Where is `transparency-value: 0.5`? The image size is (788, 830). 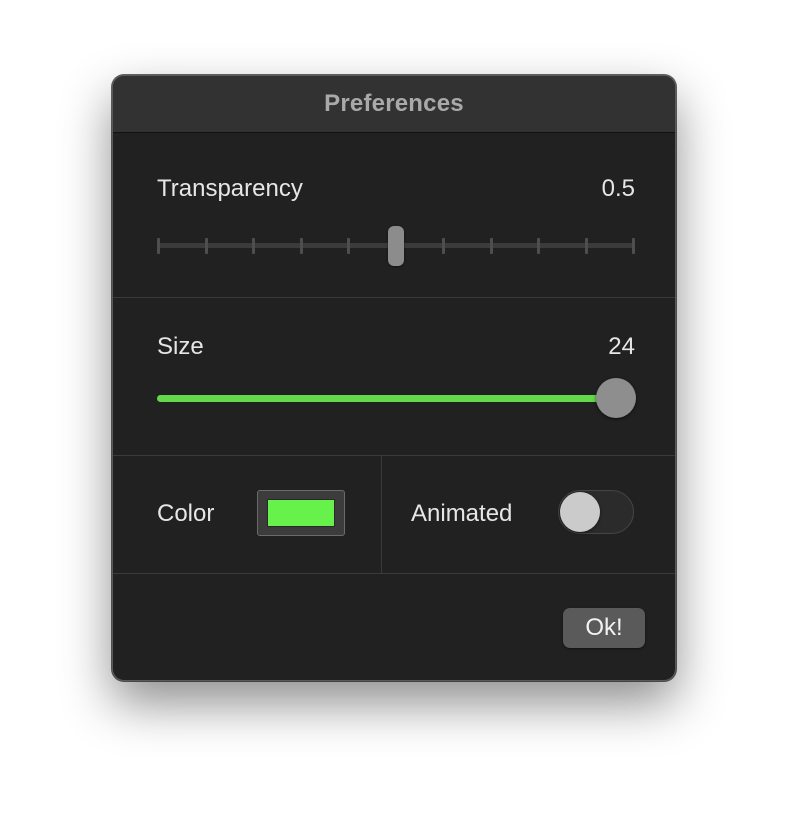 transparency-value: 0.5 is located at coordinates (618, 188).